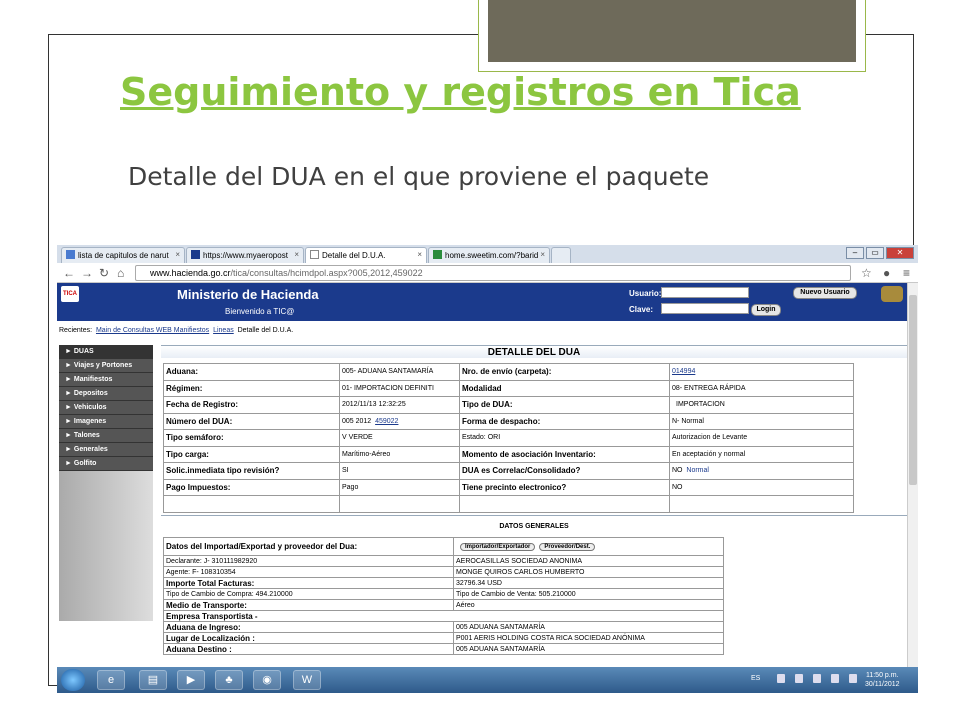 Image resolution: width=960 pixels, height=720 pixels. Describe the element at coordinates (70, 294) in the screenshot. I see `tica-logo: TICA` at that location.